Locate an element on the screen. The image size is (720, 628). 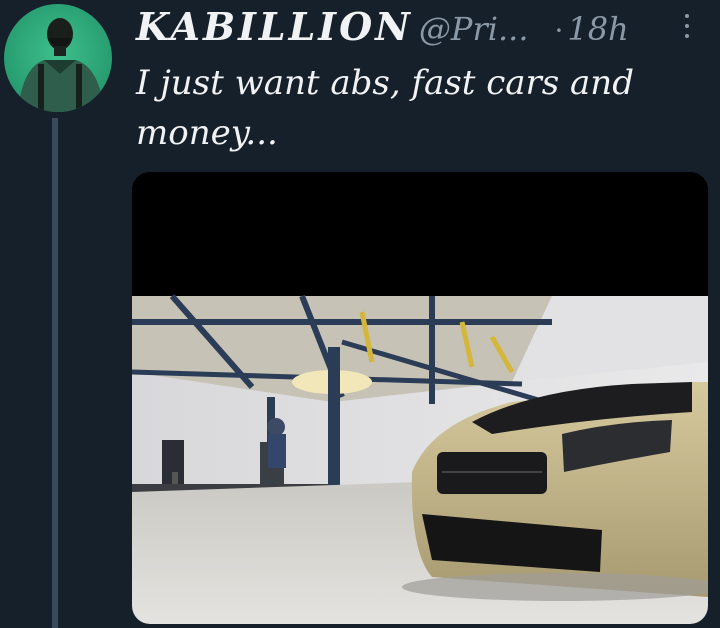
avatar-portrait-image is located at coordinates (61, 65).